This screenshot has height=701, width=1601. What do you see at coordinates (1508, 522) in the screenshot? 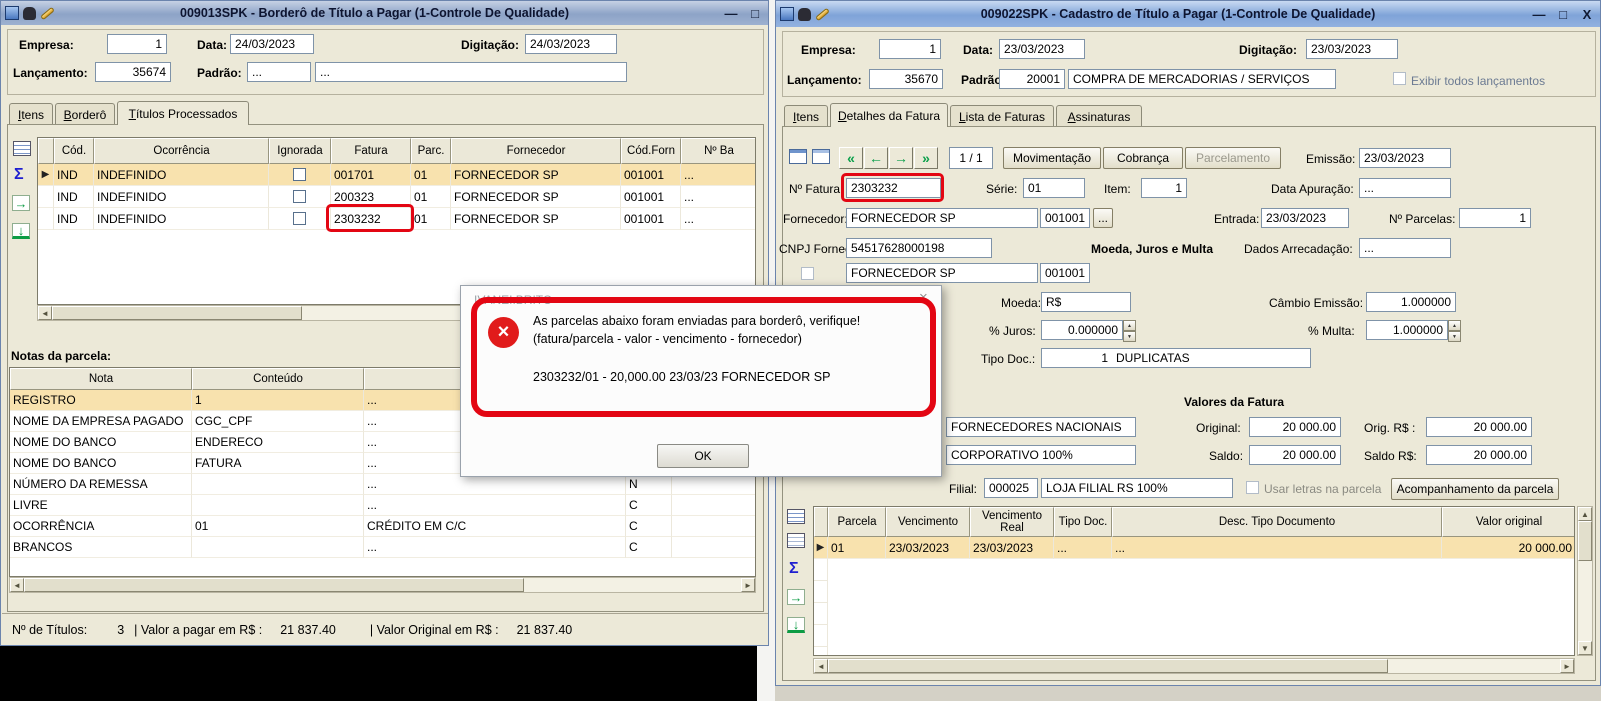
I see `col-header-valor-original: Valor original` at bounding box center [1508, 522].